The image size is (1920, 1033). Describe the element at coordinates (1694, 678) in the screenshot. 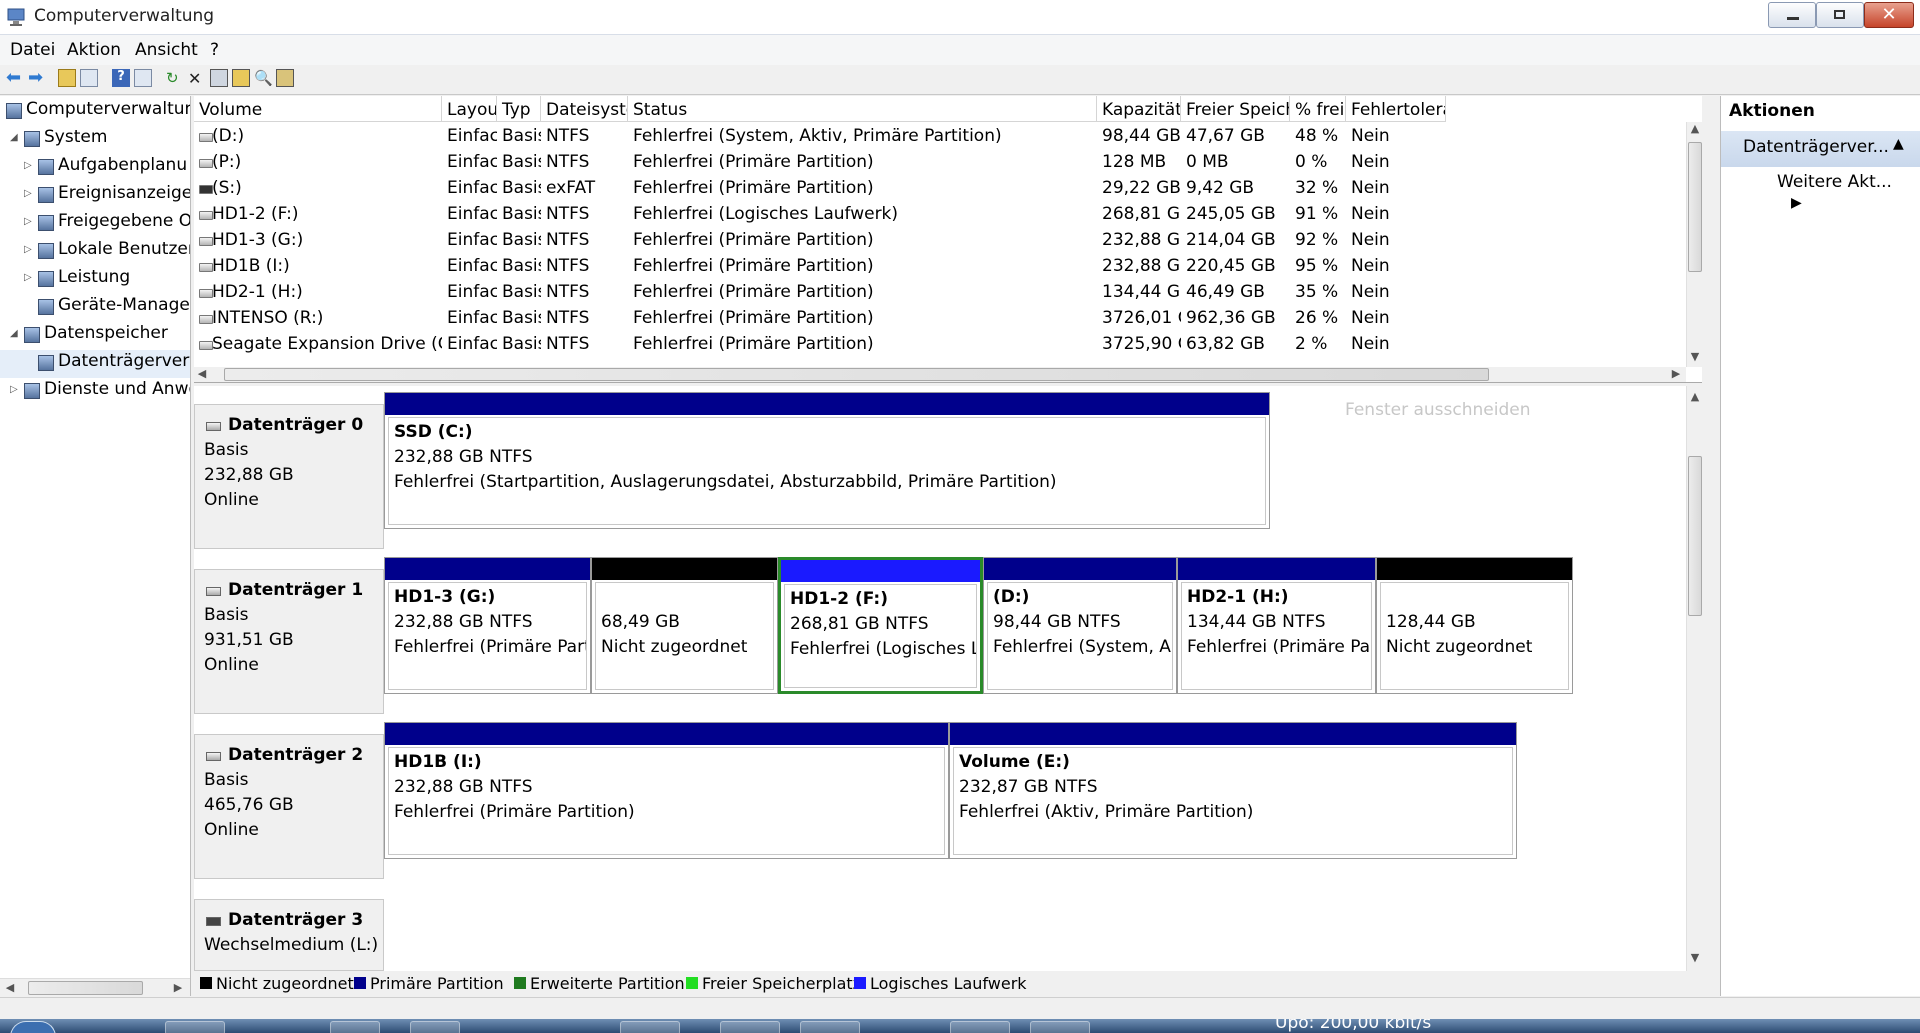

I see `disk-view-scrollbar: ▲ ▼` at that location.